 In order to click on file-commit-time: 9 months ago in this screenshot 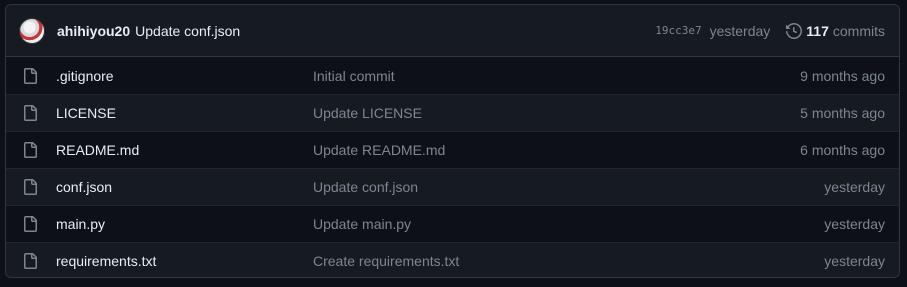, I will do `click(842, 75)`.